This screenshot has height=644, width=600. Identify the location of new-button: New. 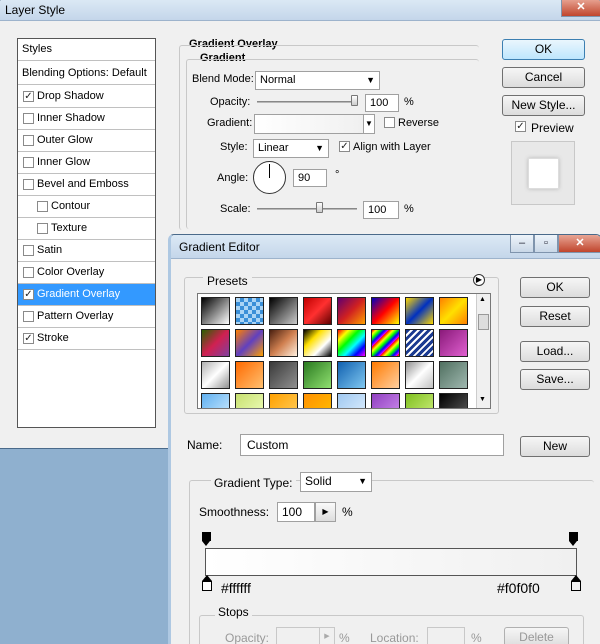
(555, 446).